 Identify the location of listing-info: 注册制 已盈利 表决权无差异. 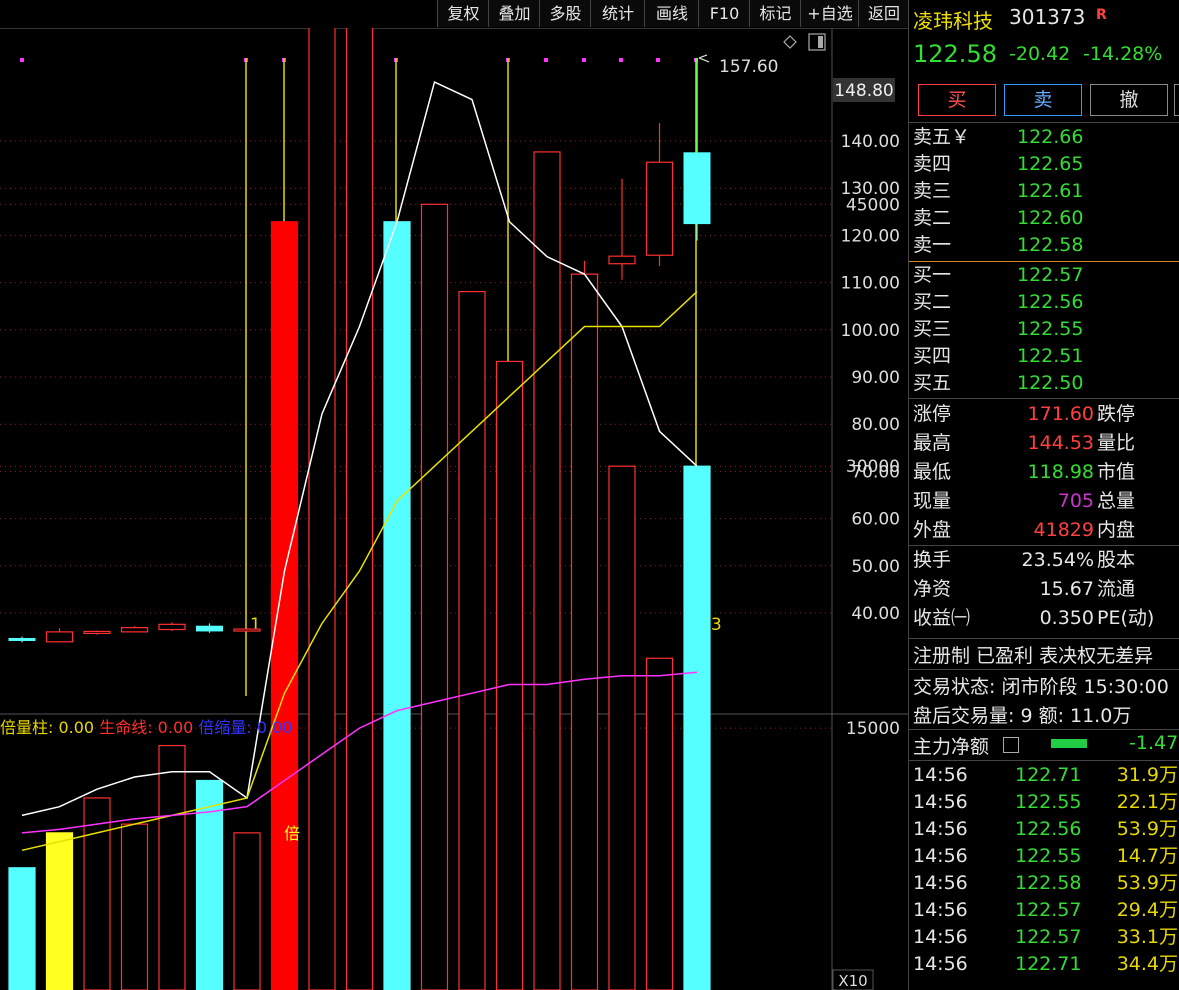
(1033, 656).